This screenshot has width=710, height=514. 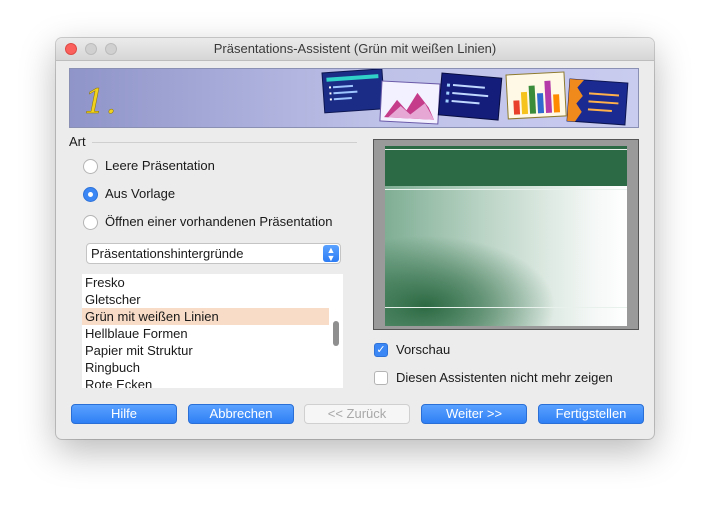 I want to click on template-preview-image, so click(x=506, y=236).